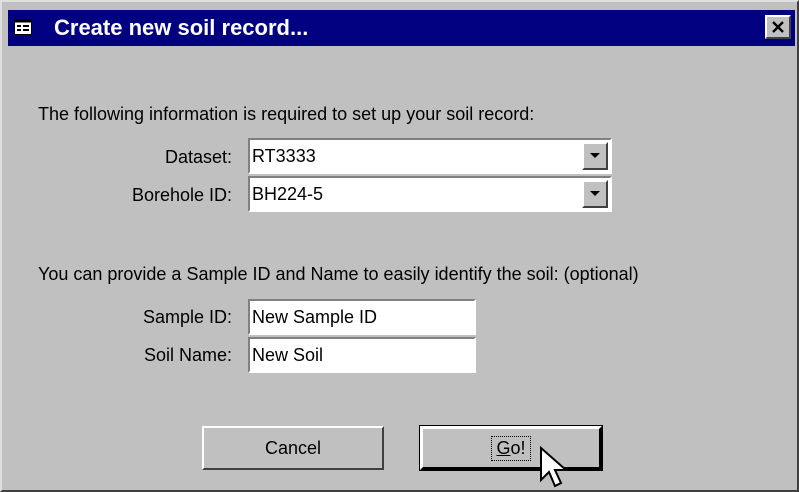 This screenshot has height=492, width=799. I want to click on go-button-label: Go!, so click(511, 448).